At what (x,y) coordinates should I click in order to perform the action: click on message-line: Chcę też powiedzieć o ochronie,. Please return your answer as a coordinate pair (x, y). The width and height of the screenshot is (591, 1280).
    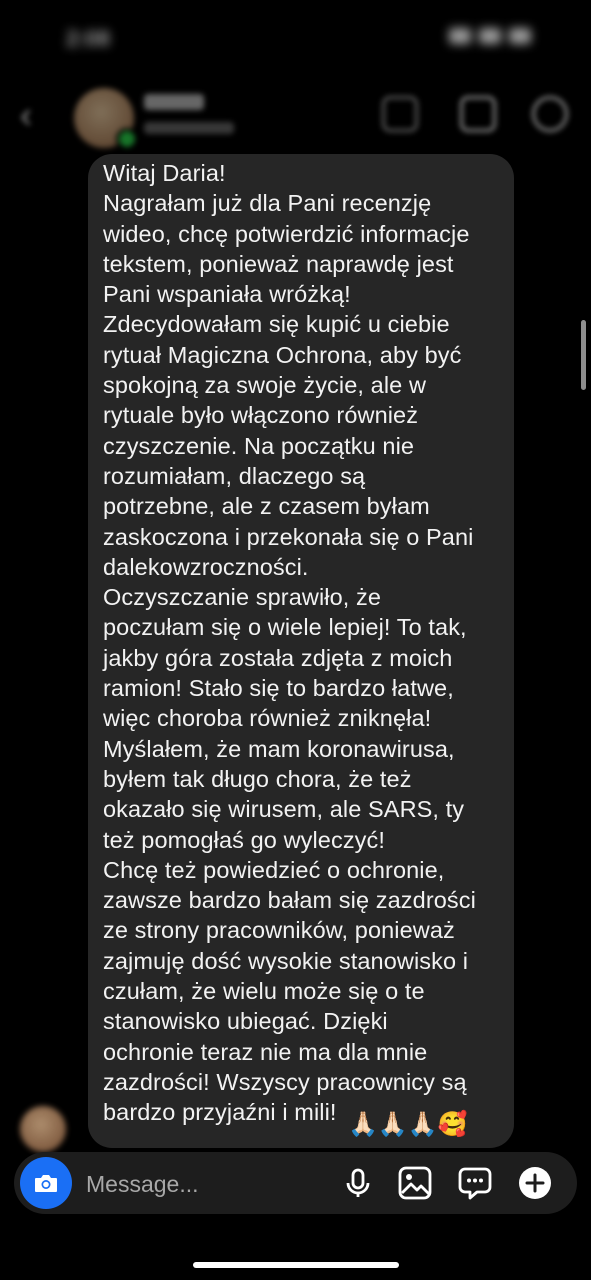
    Looking at the image, I should click on (274, 869).